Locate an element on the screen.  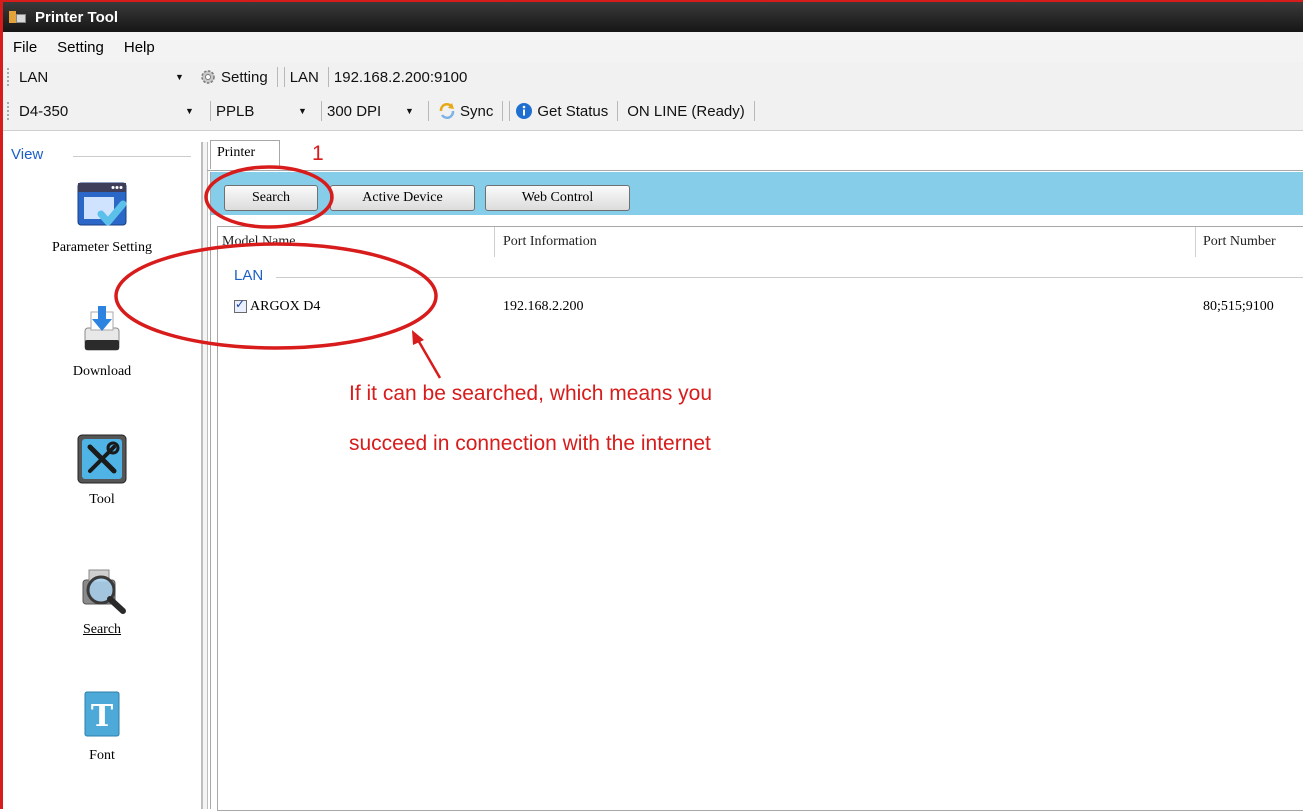
menu-setting: Setting is located at coordinates (80, 47).